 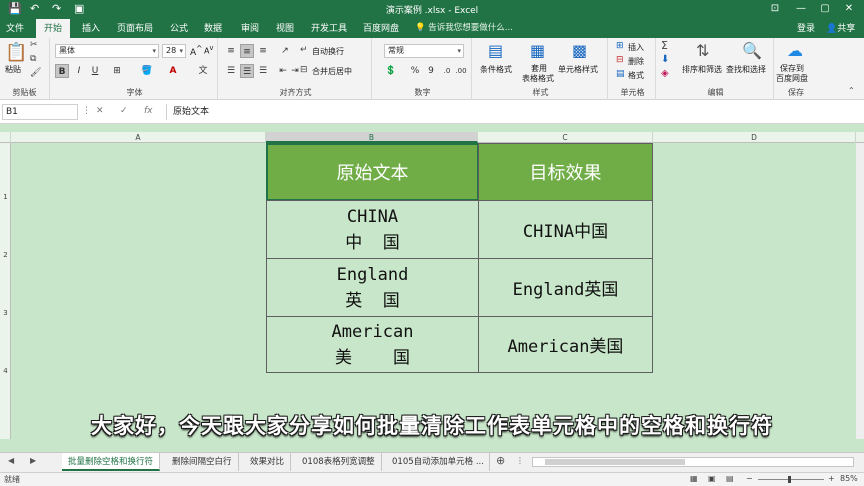 What do you see at coordinates (372, 344) in the screenshot?
I see `cell-b4: American 美 国` at bounding box center [372, 344].